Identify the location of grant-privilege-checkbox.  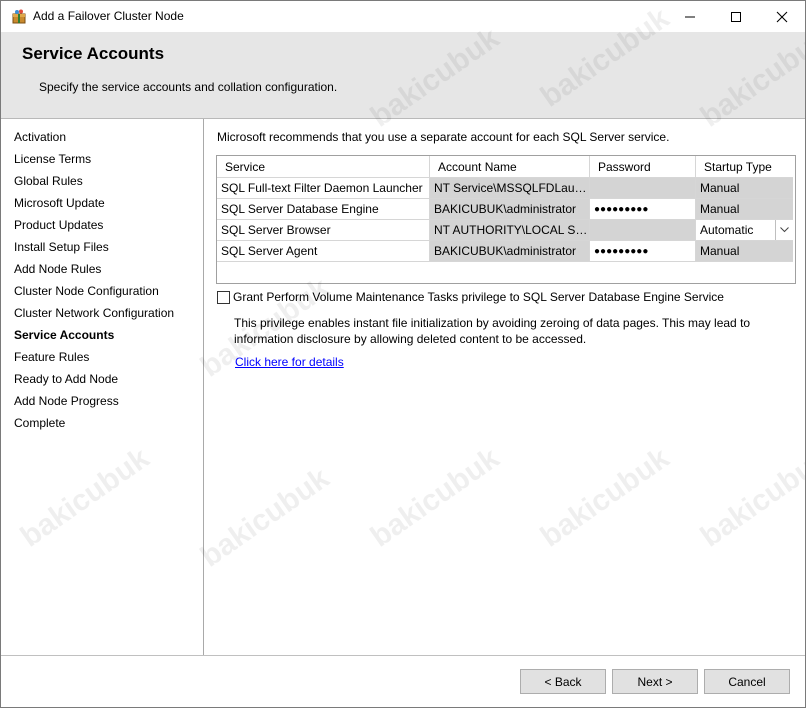
(223, 297).